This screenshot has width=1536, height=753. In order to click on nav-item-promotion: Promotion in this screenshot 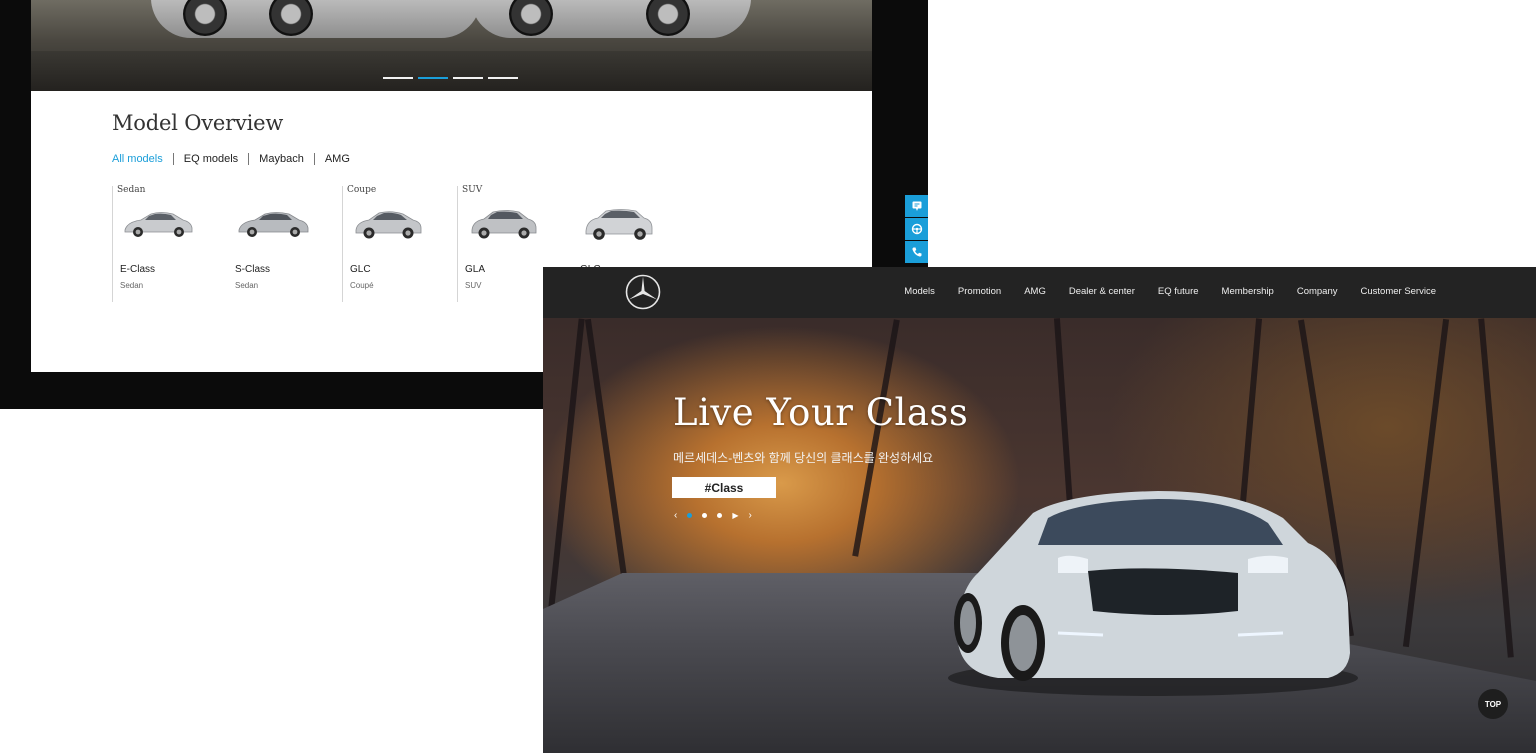, I will do `click(979, 291)`.